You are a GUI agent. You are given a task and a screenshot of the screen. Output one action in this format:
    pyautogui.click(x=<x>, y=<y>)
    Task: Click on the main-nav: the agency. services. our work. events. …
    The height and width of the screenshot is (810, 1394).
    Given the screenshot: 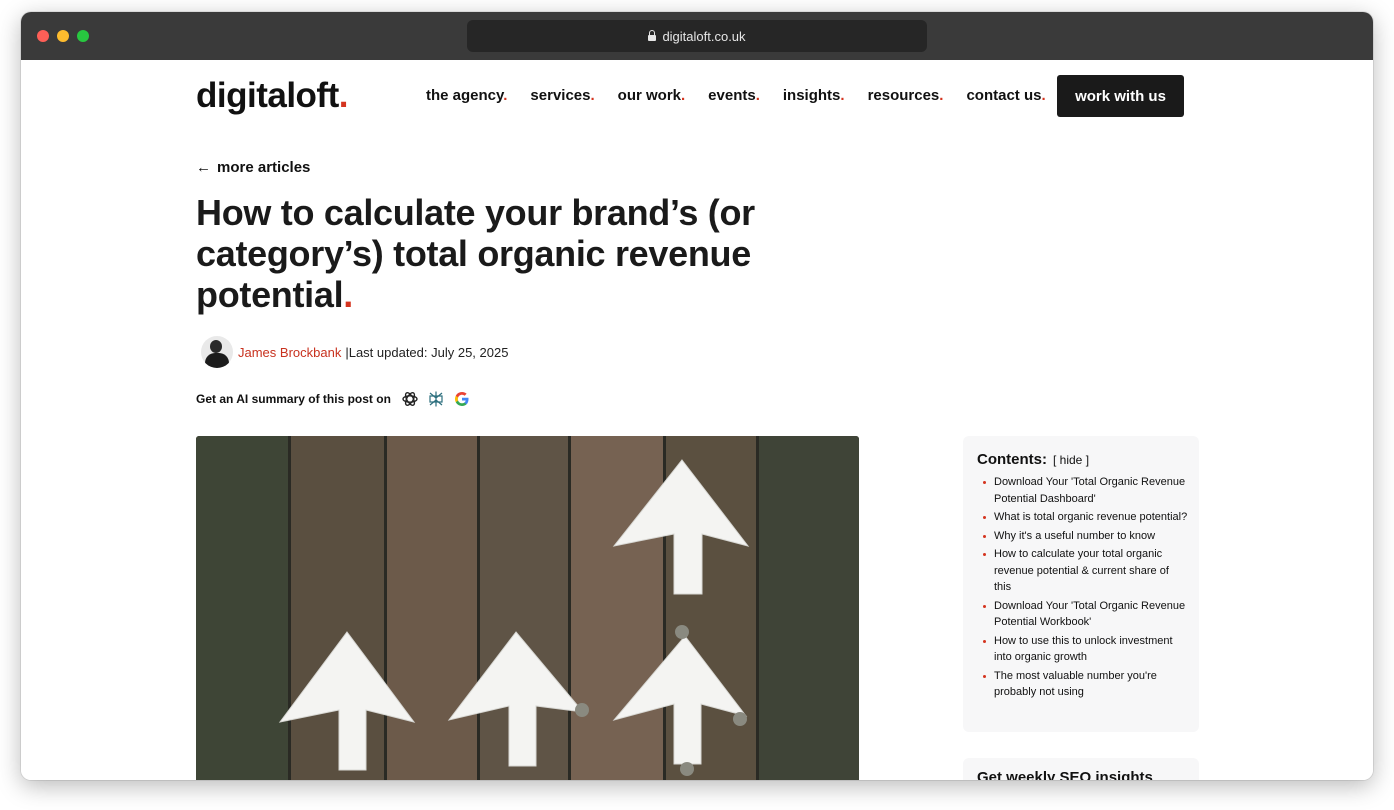 What is the action you would take?
    pyautogui.click(x=747, y=95)
    